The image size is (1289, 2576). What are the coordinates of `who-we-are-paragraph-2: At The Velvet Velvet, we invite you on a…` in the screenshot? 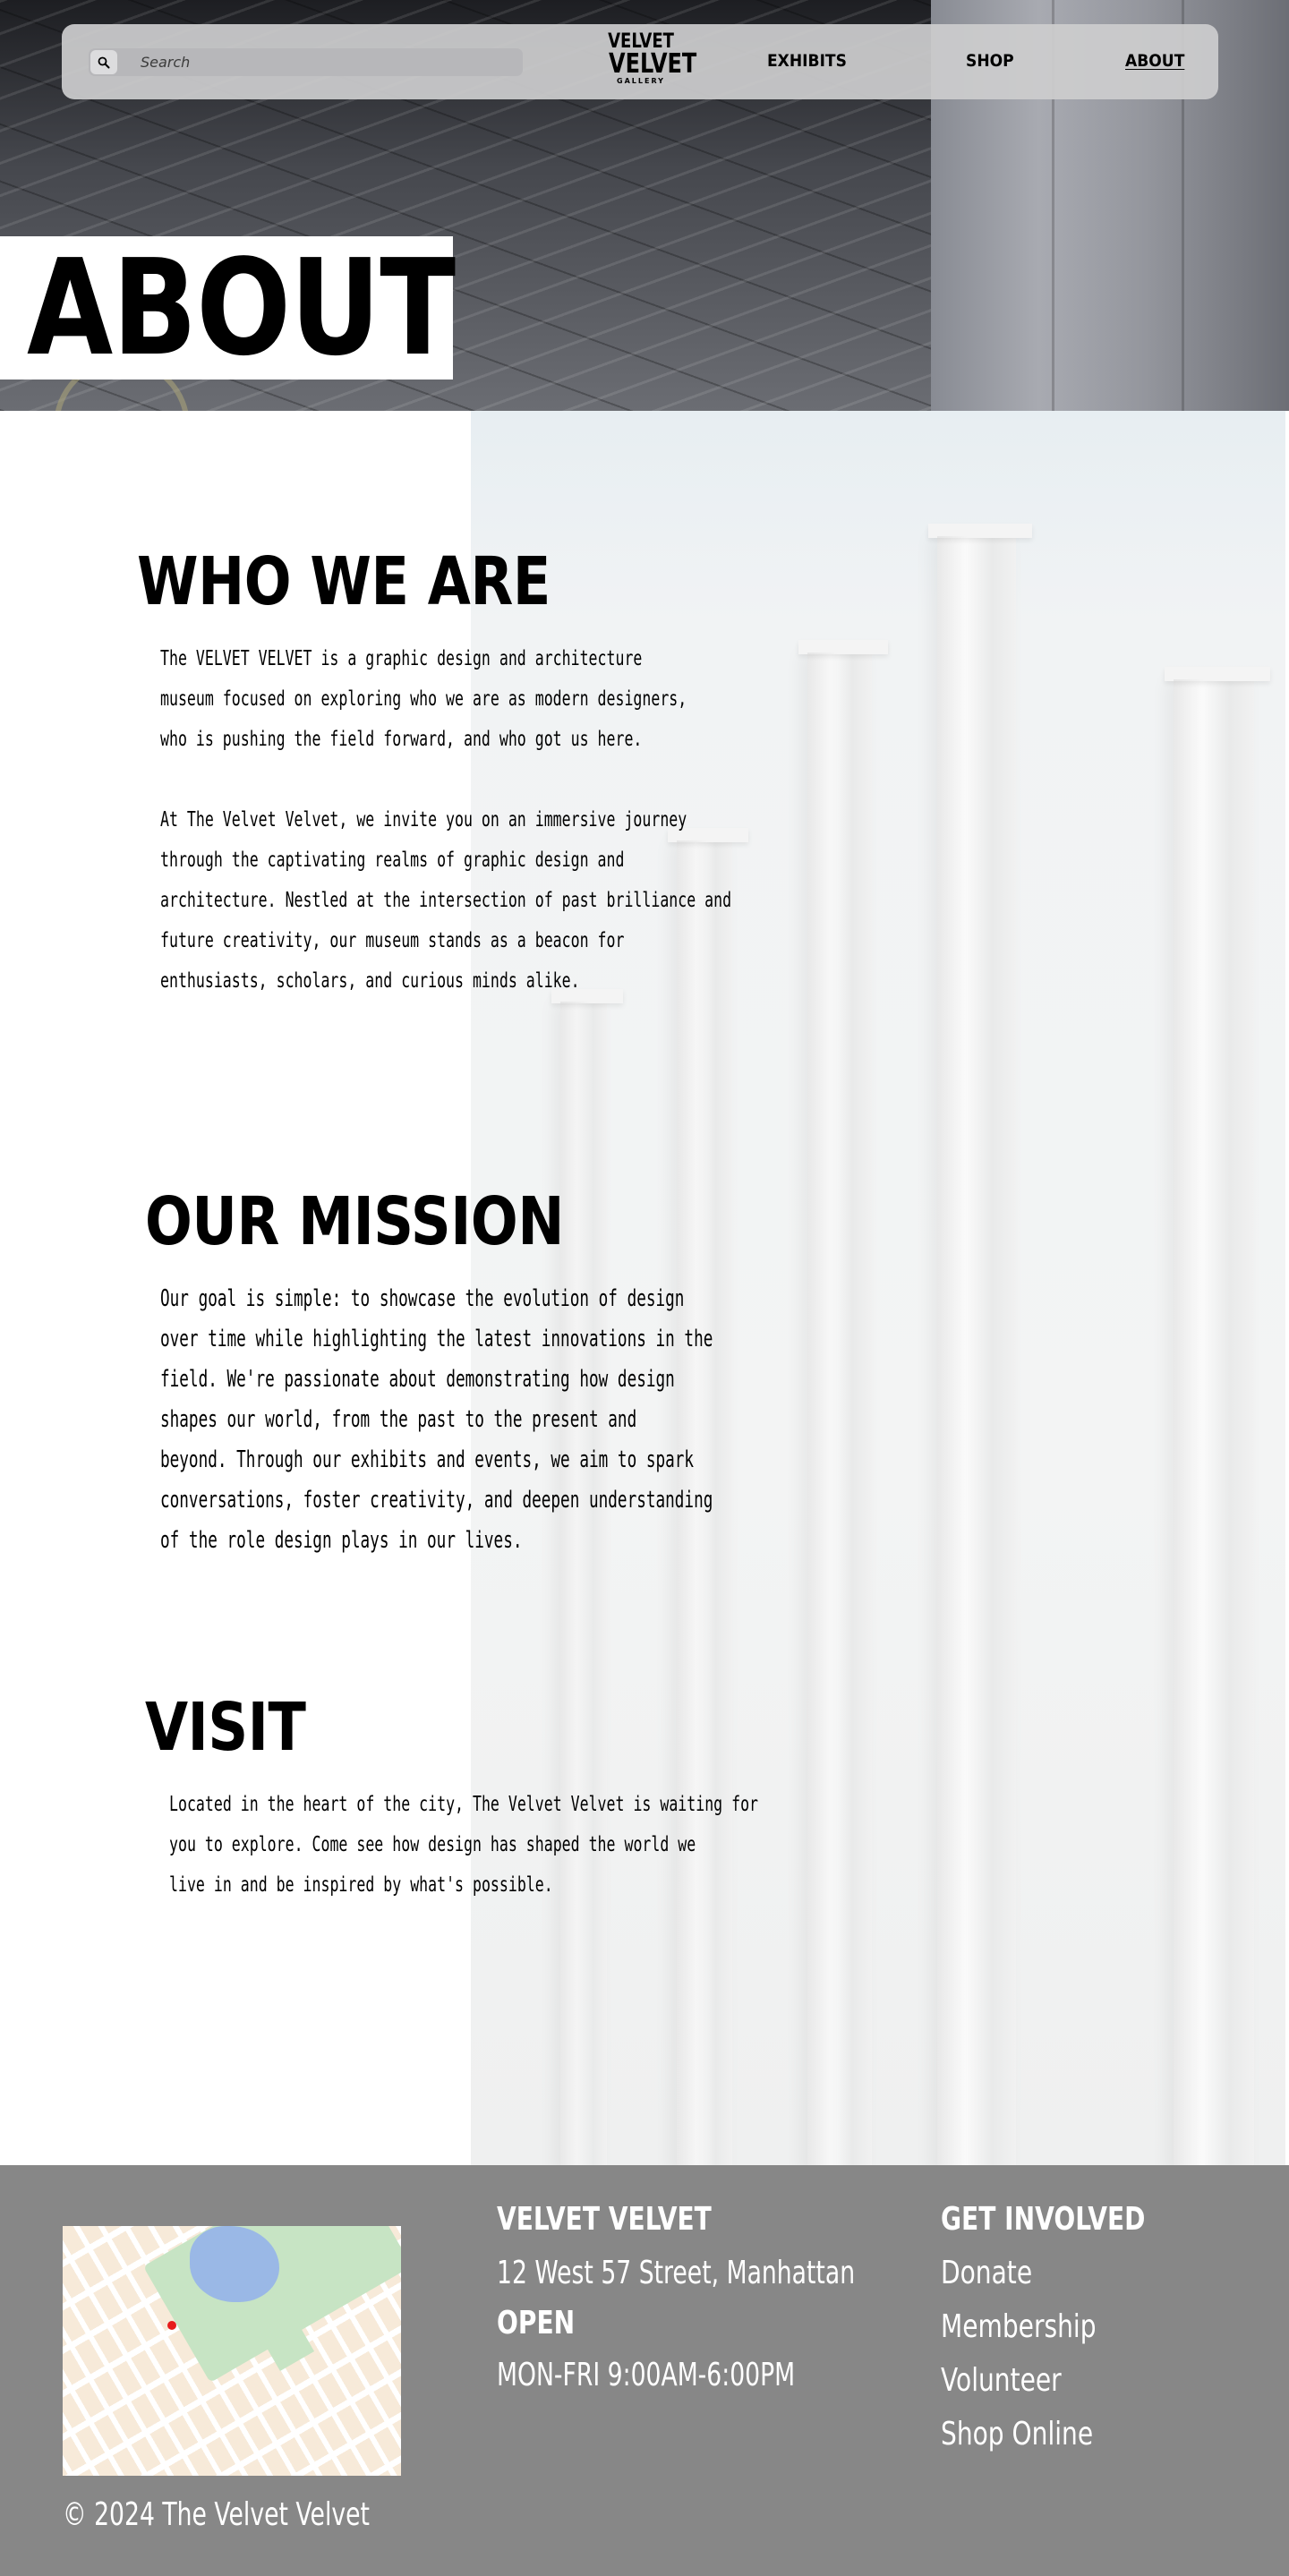 It's located at (446, 900).